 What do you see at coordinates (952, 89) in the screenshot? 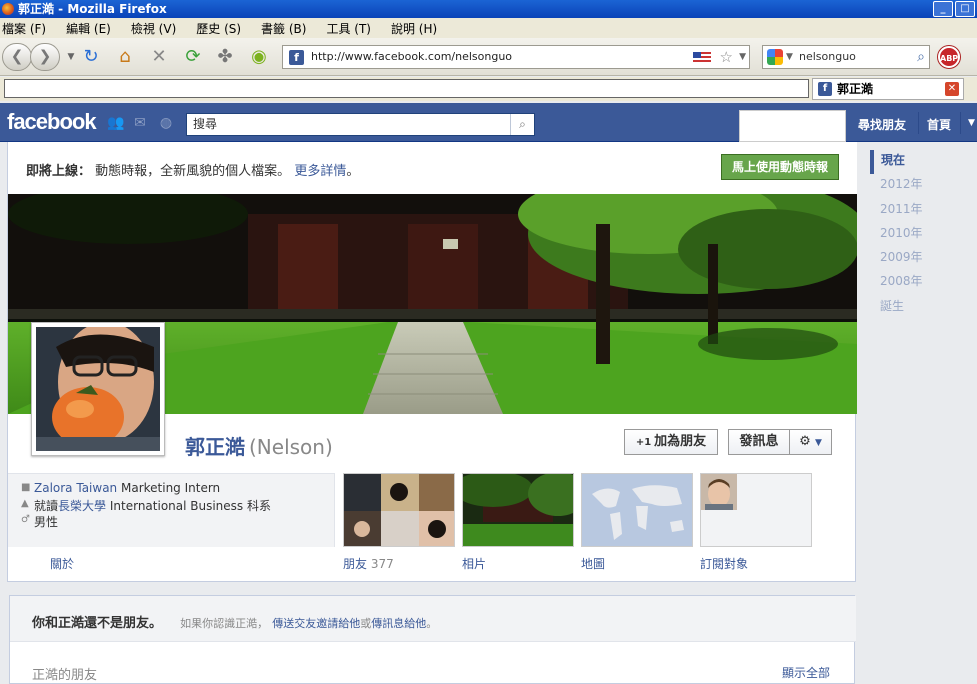
I see `close-tab-icon: ✕` at bounding box center [952, 89].